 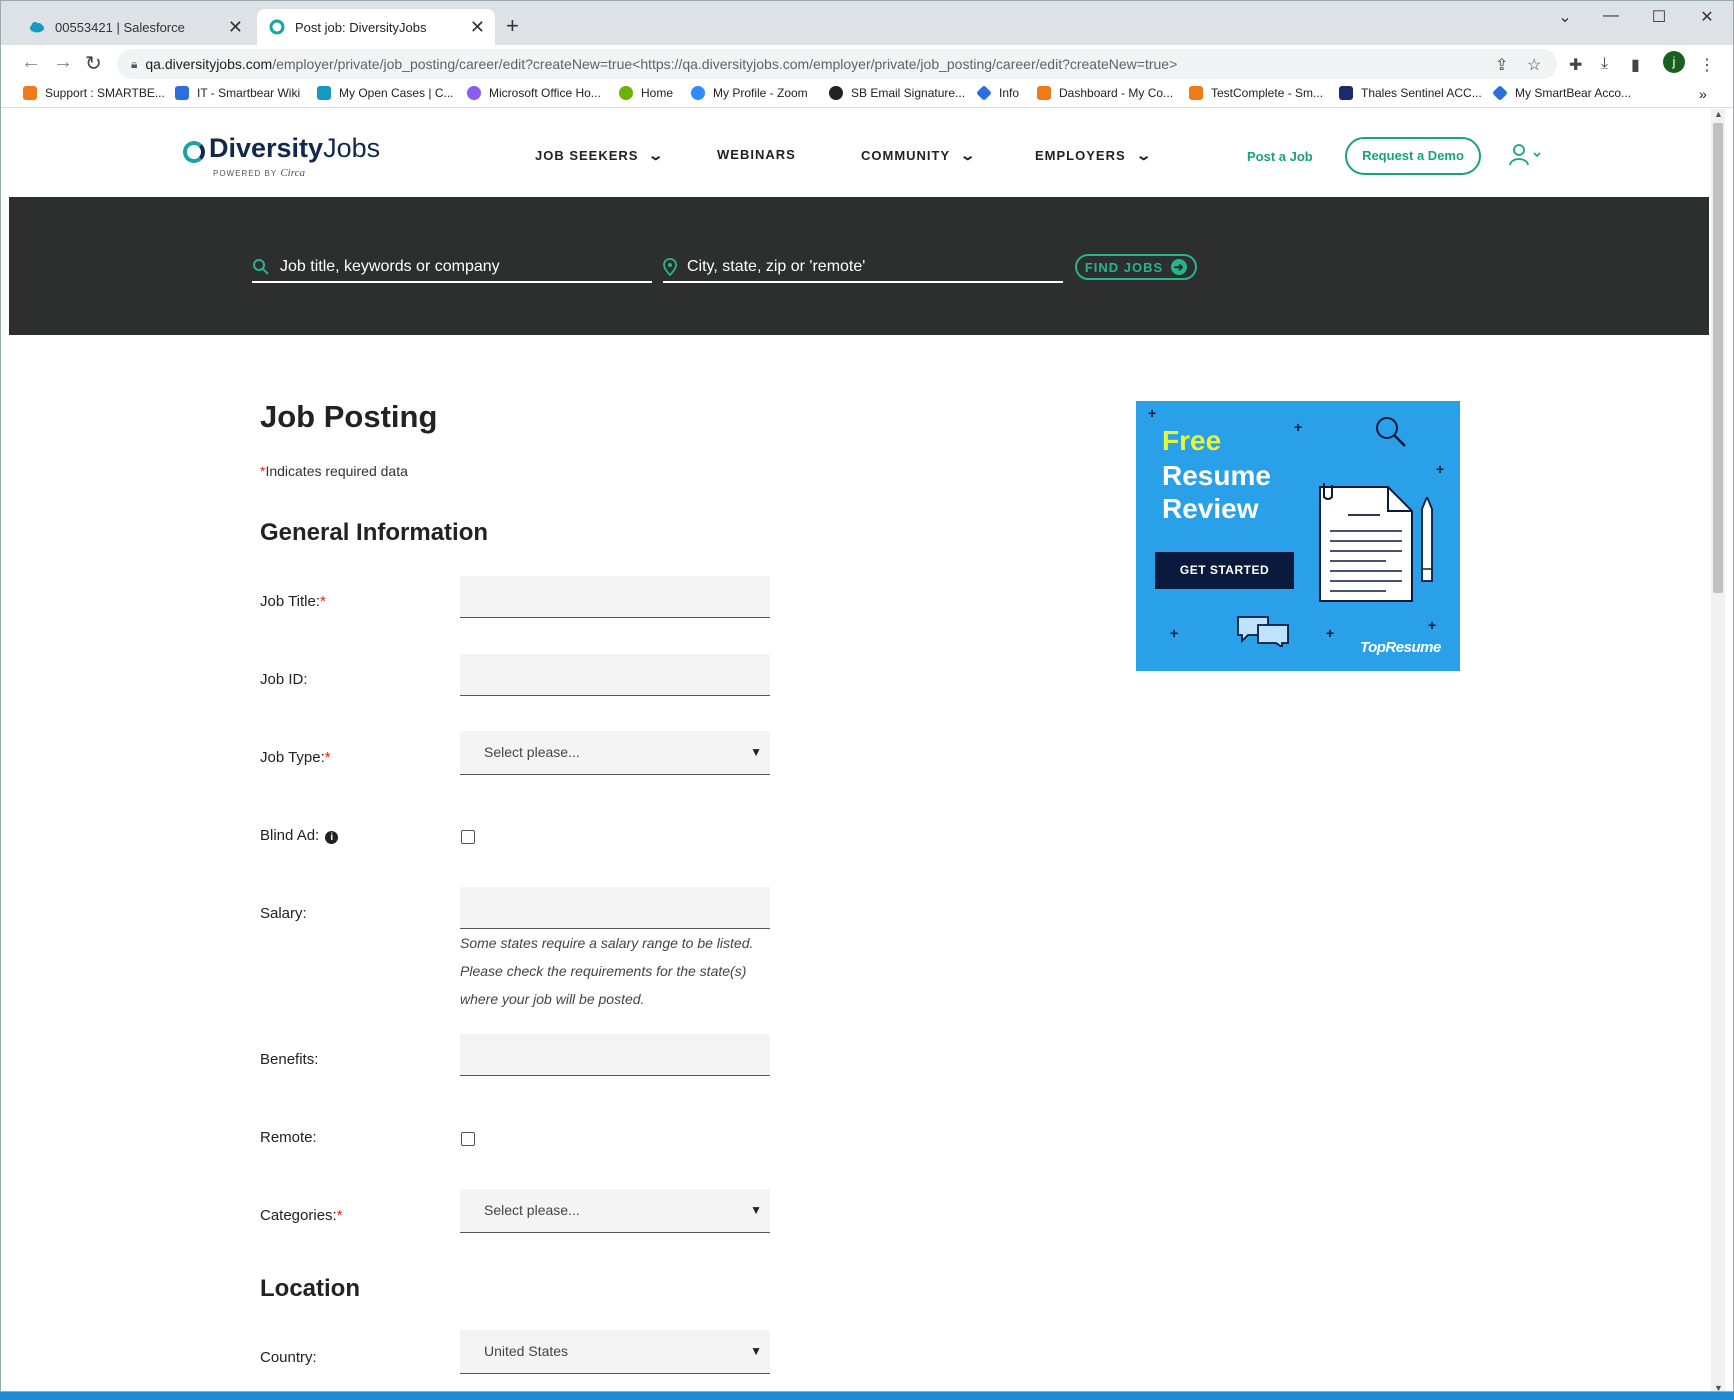 What do you see at coordinates (1525, 155) in the screenshot?
I see `user-account-icon` at bounding box center [1525, 155].